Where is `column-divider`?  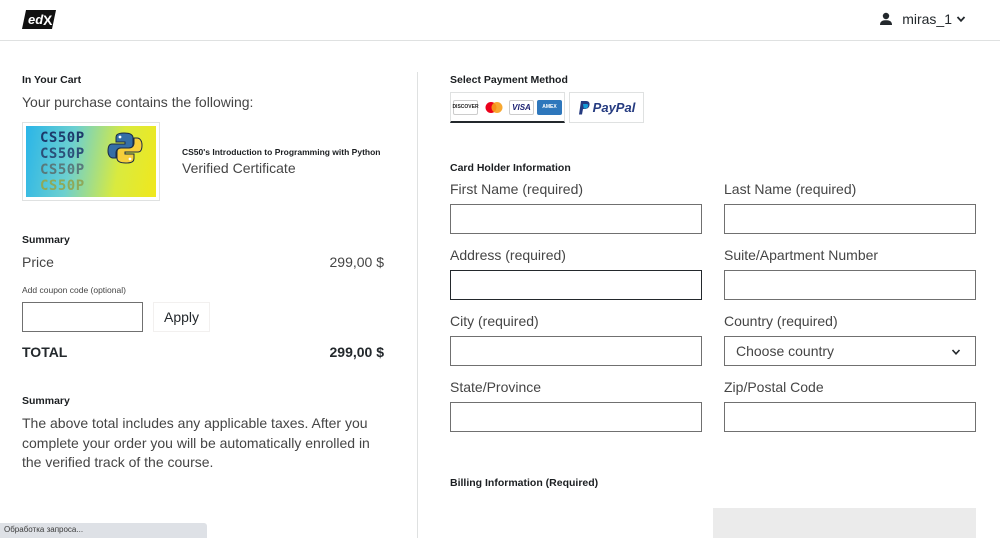 column-divider is located at coordinates (417, 305).